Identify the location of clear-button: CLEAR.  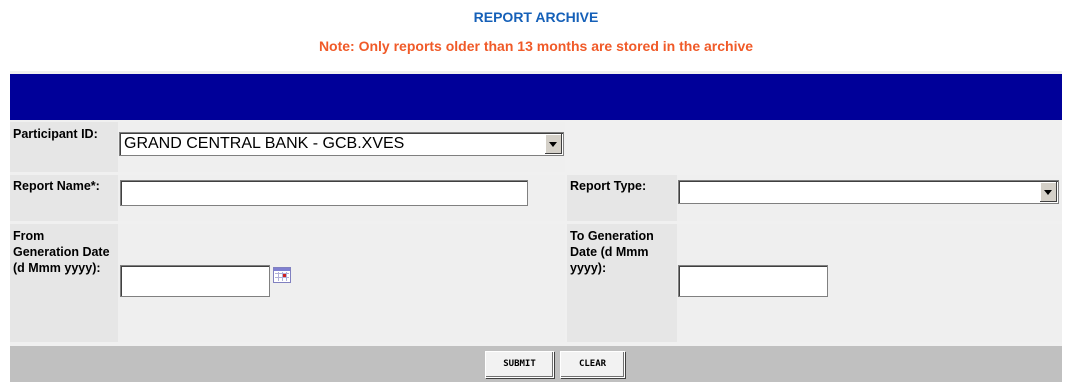
(592, 364).